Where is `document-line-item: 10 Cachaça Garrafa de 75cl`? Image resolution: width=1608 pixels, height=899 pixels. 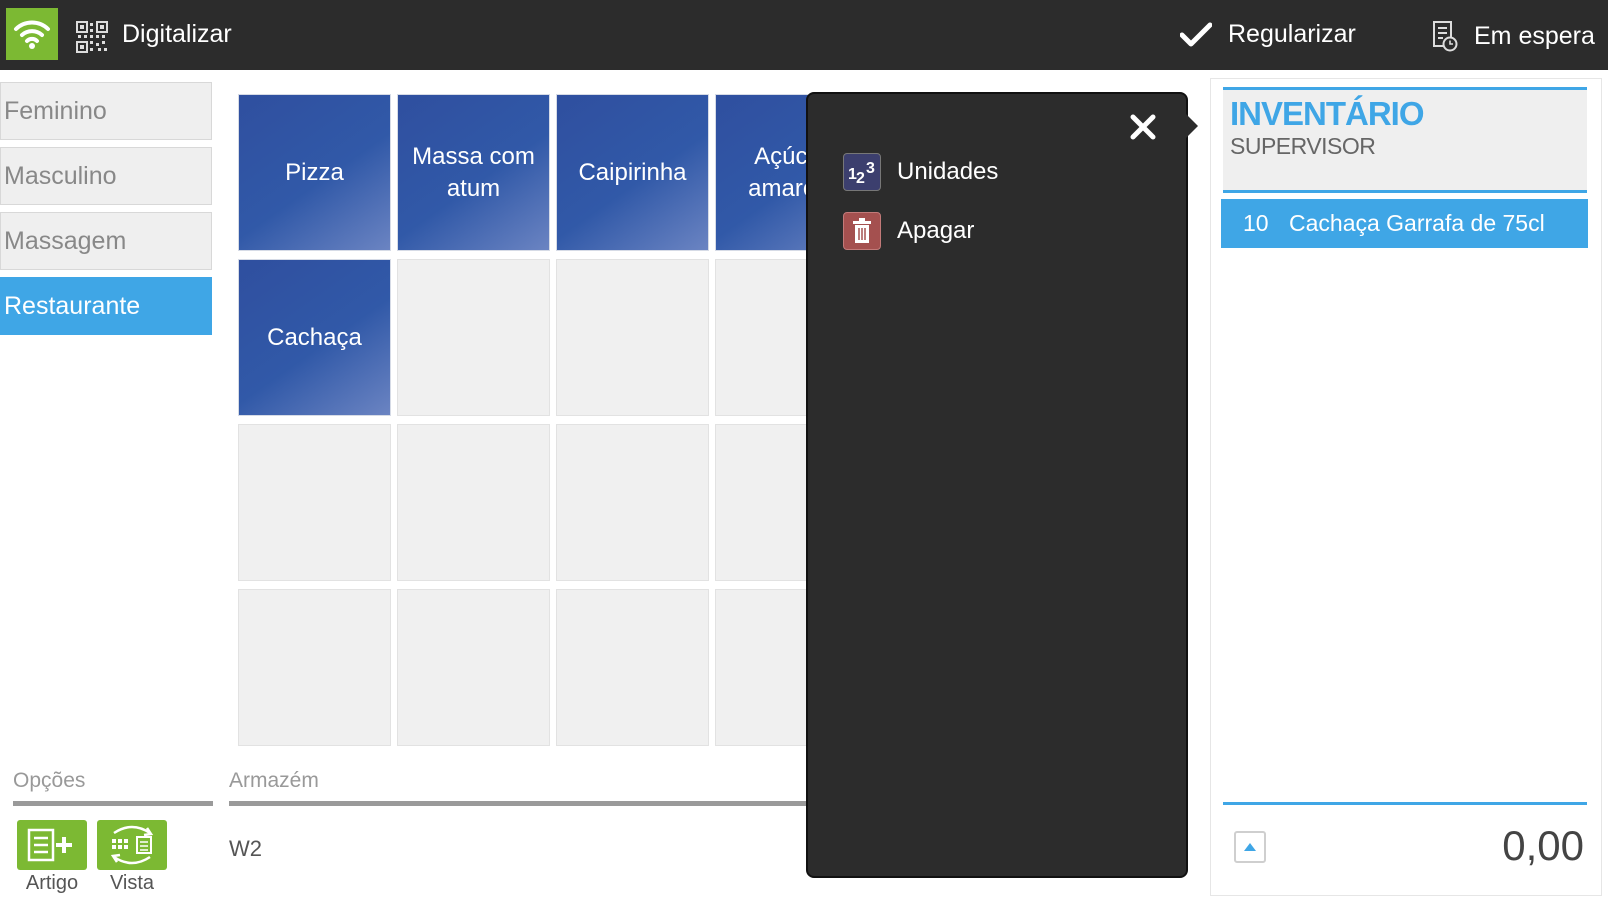
document-line-item: 10 Cachaça Garrafa de 75cl is located at coordinates (1404, 223).